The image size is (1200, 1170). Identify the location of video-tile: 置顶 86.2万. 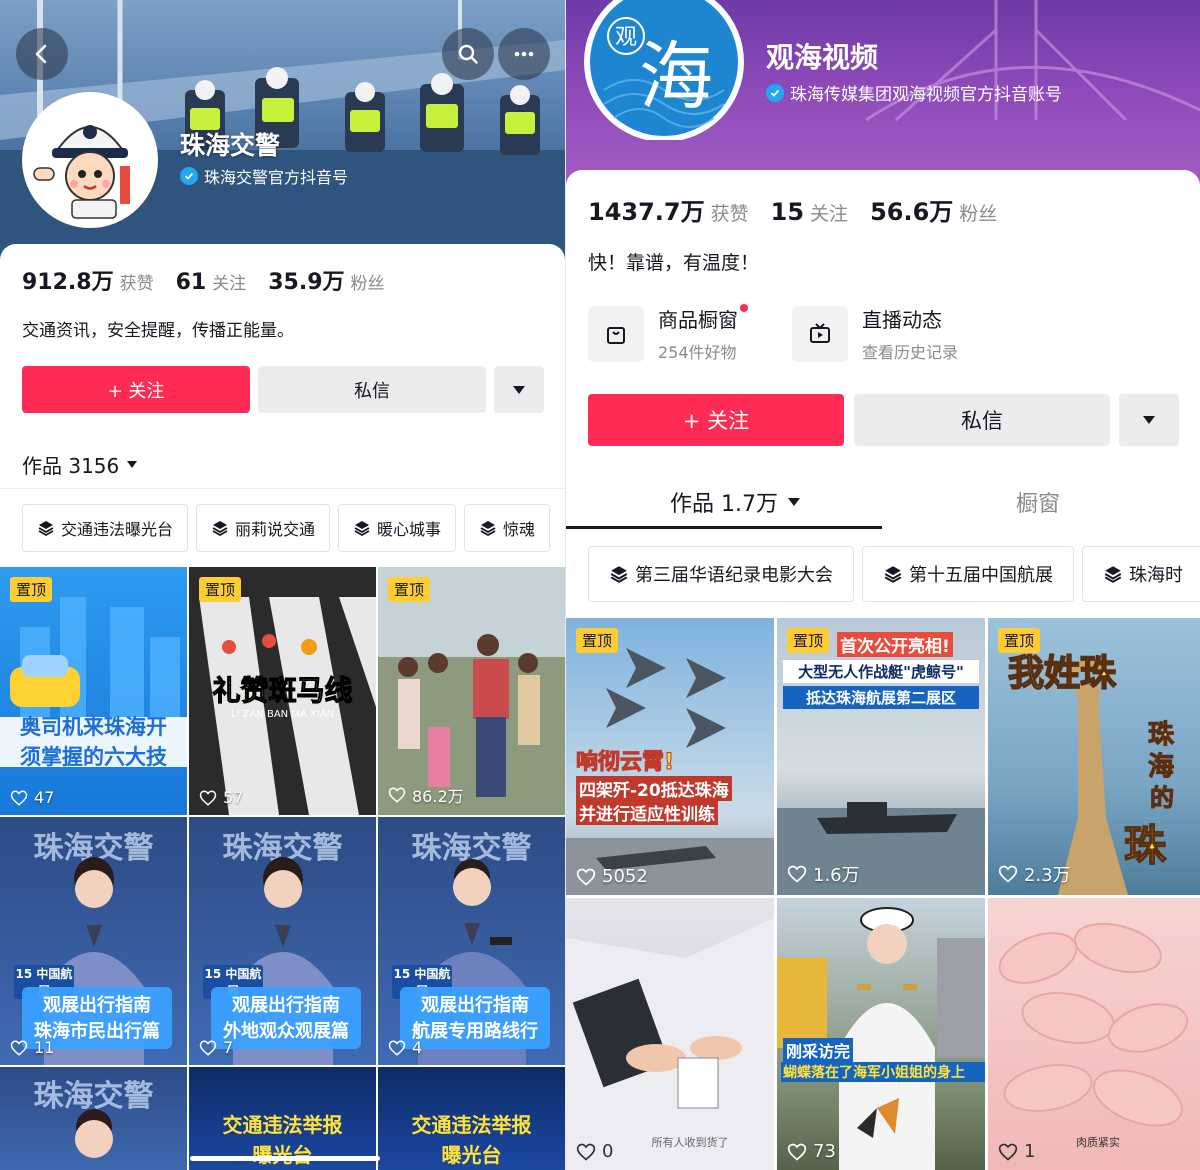
(471, 691).